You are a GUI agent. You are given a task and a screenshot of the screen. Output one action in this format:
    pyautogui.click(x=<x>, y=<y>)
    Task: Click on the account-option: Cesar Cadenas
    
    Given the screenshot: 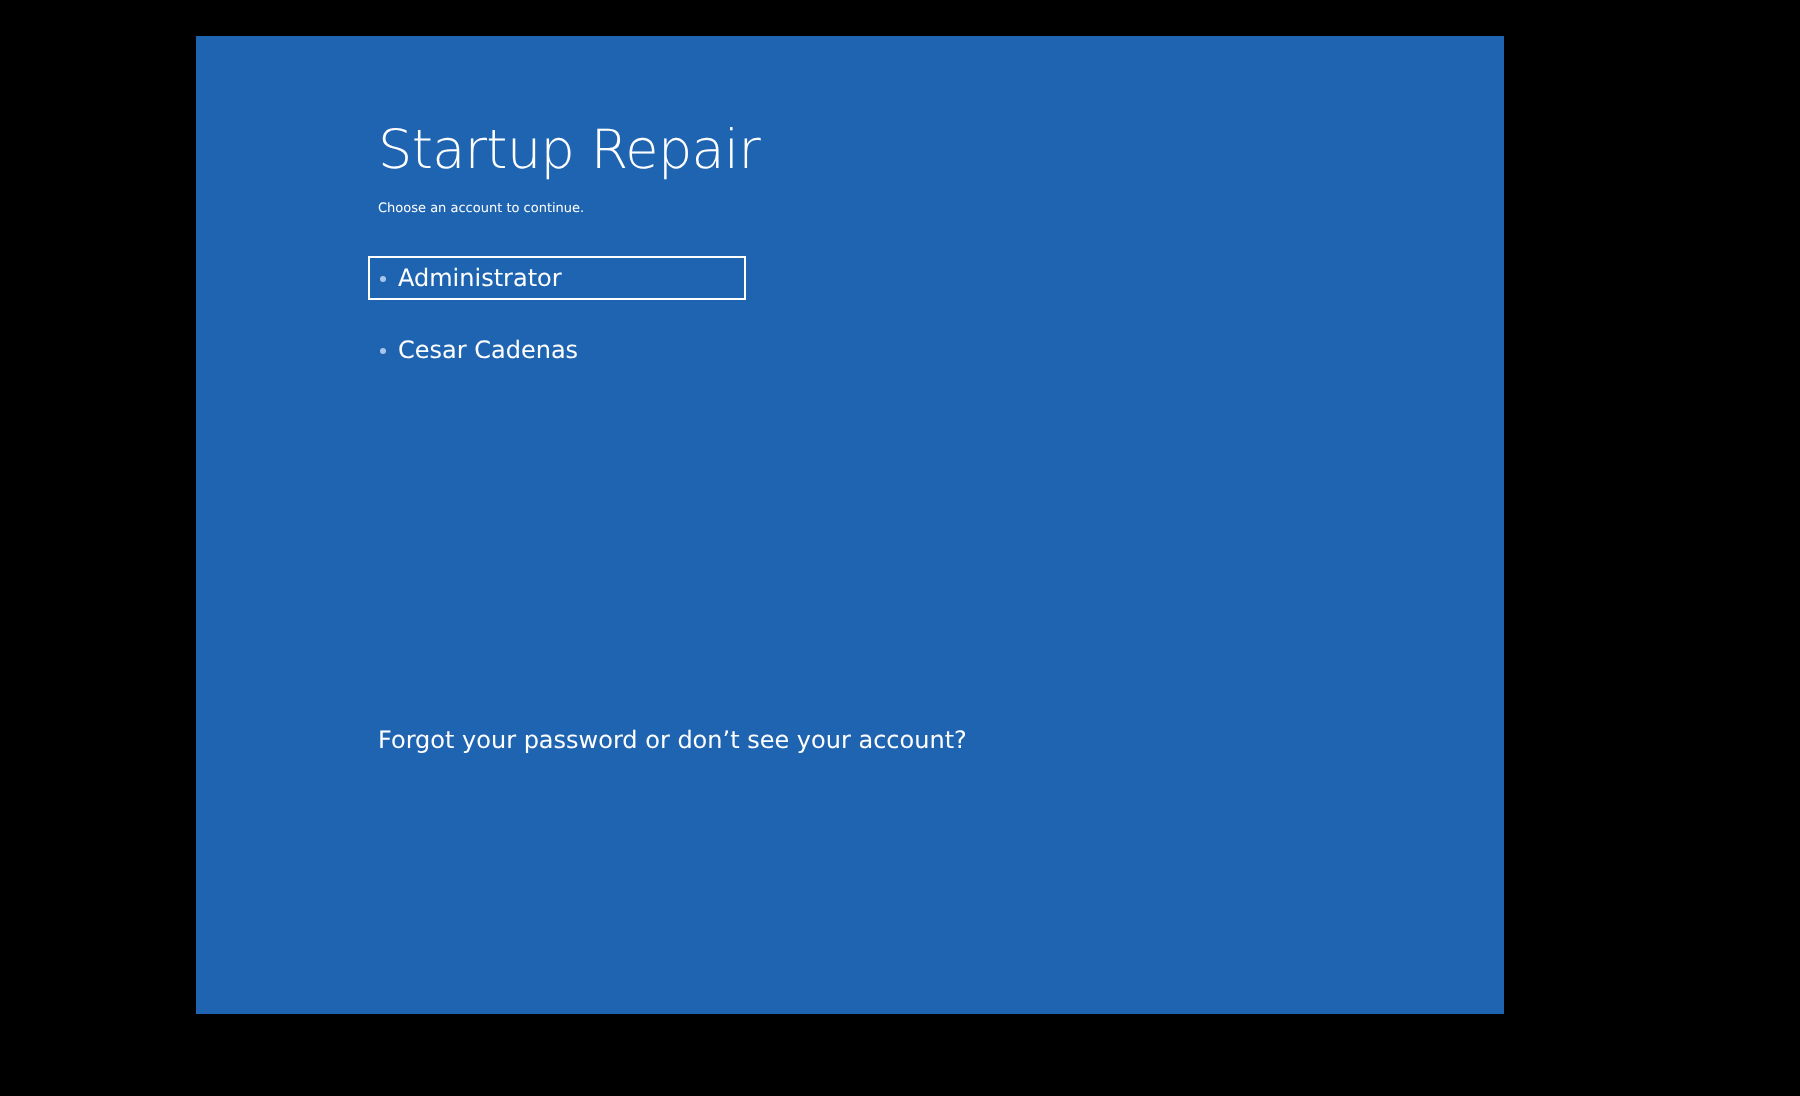 What is the action you would take?
    pyautogui.click(x=557, y=350)
    